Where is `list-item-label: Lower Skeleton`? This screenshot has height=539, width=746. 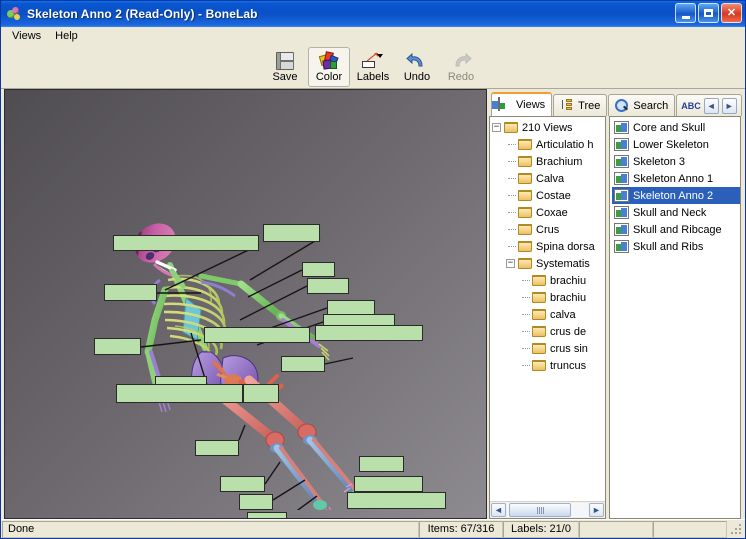 list-item-label: Lower Skeleton is located at coordinates (671, 144).